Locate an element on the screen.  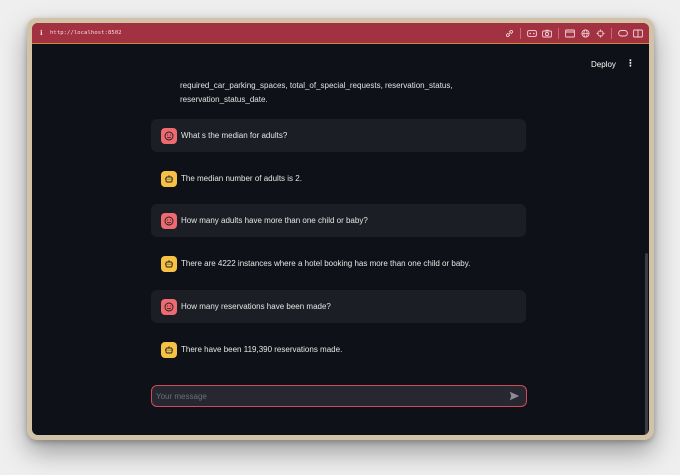
chat-message-user: How many reservations have been made? is located at coordinates (338, 306).